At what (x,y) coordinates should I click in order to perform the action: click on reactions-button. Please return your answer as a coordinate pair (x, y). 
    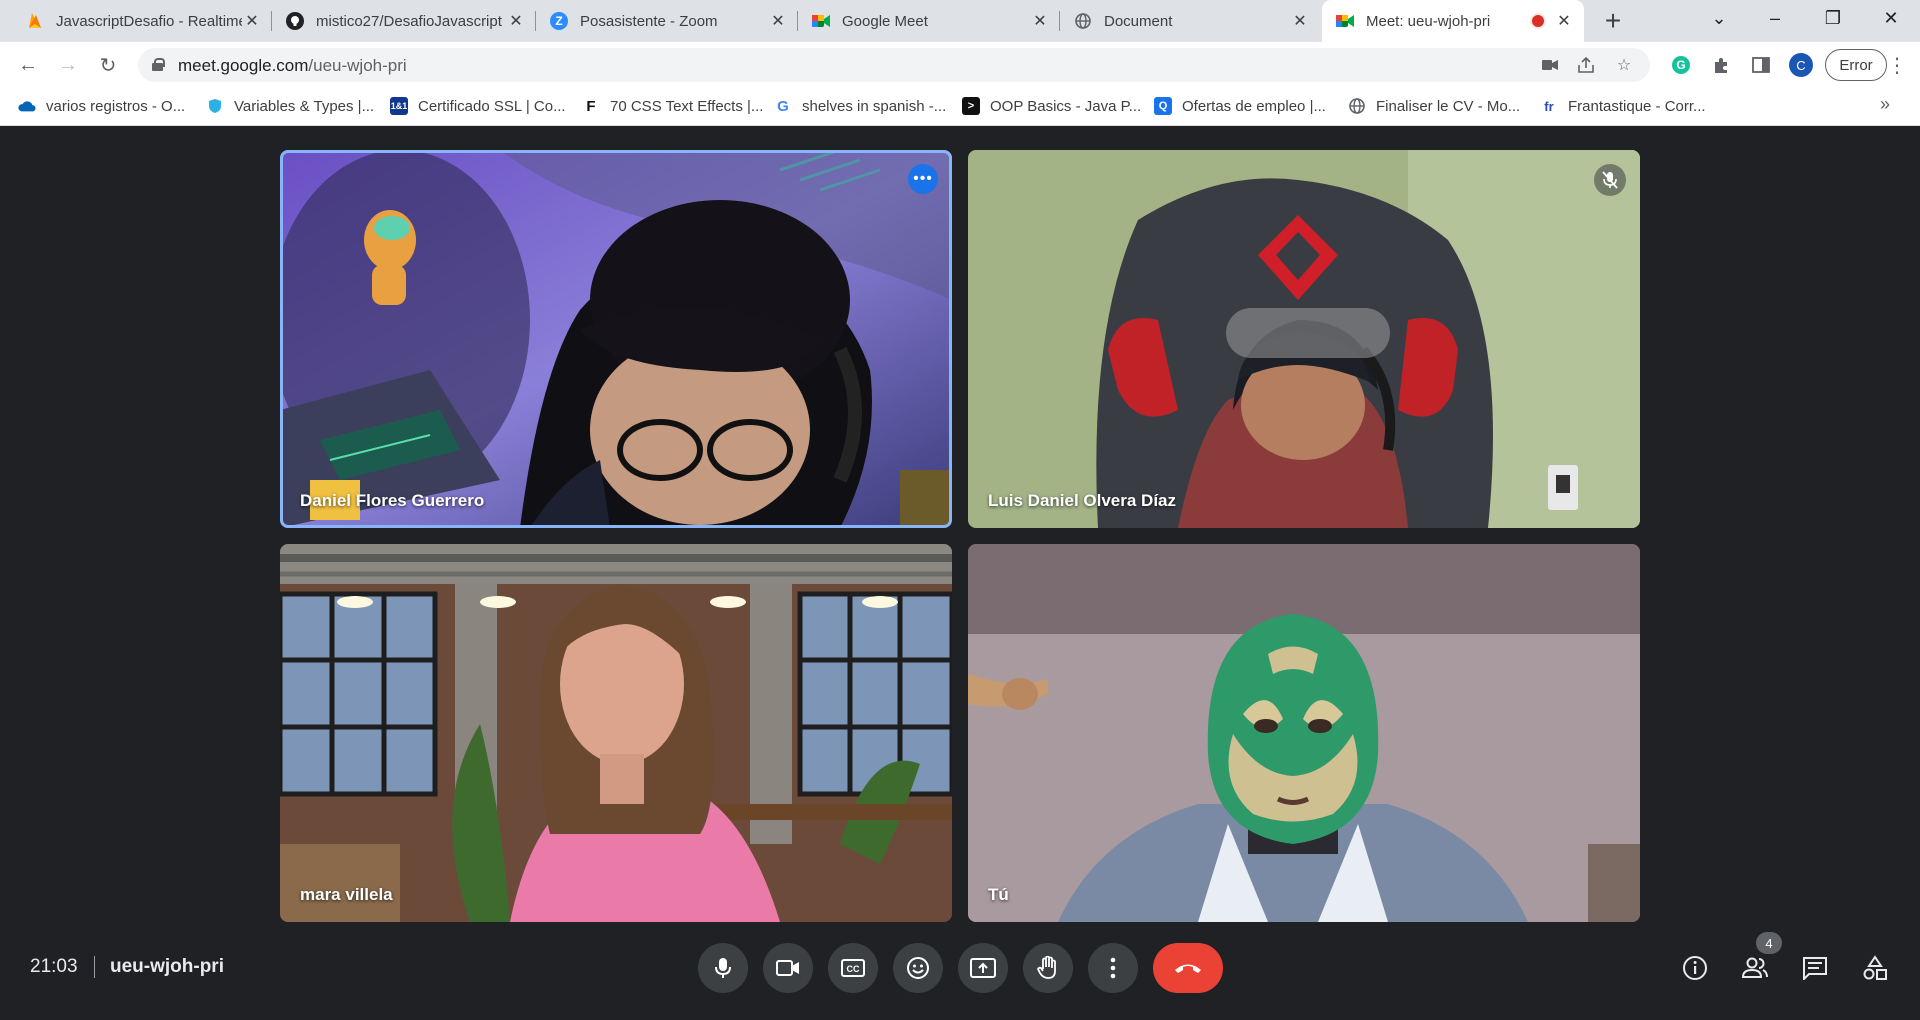
    Looking at the image, I should click on (918, 968).